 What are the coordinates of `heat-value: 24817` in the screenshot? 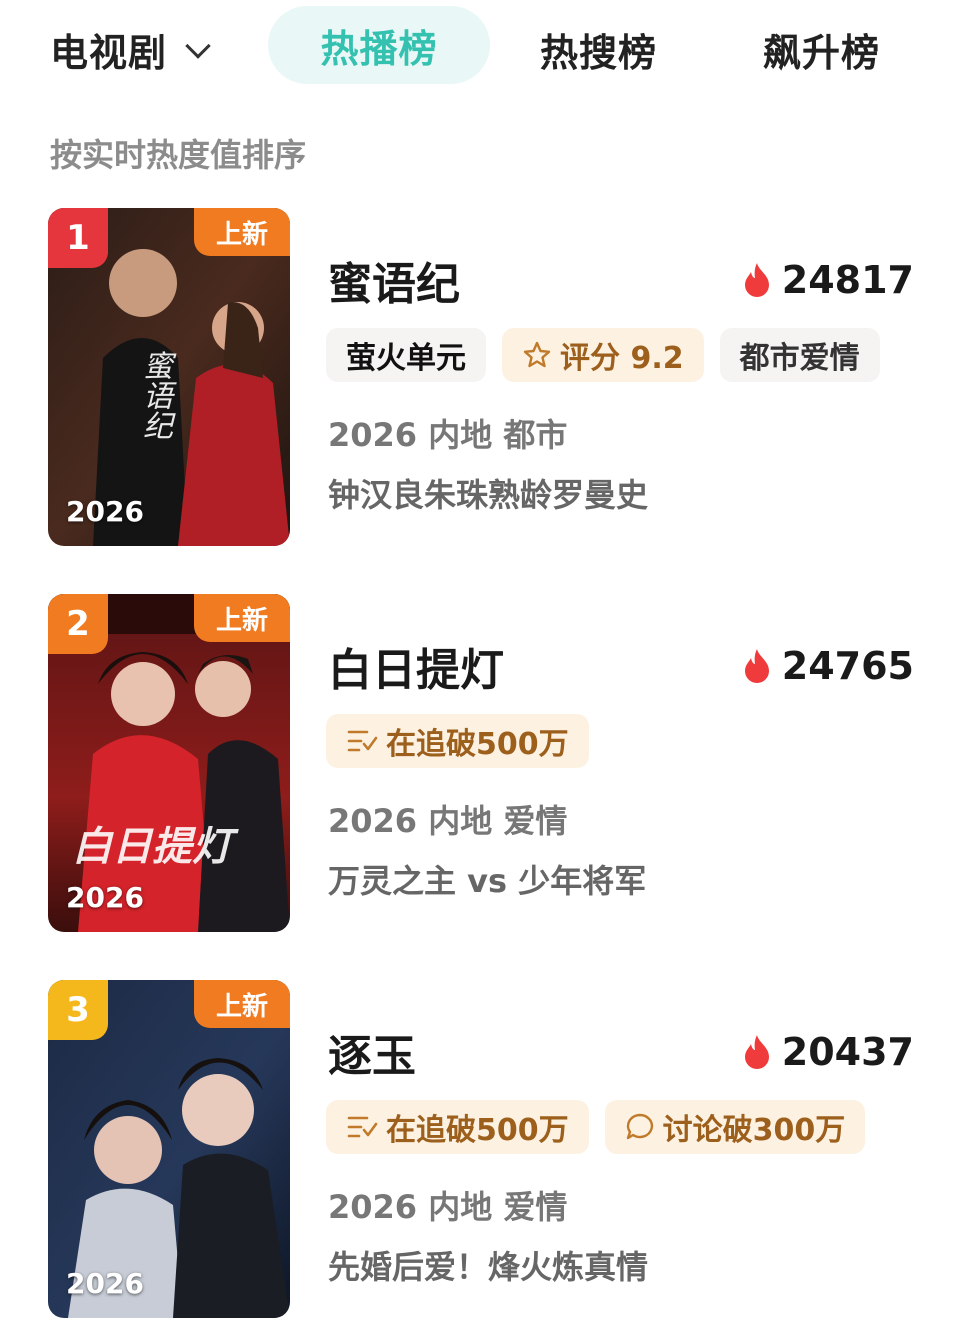 It's located at (847, 280).